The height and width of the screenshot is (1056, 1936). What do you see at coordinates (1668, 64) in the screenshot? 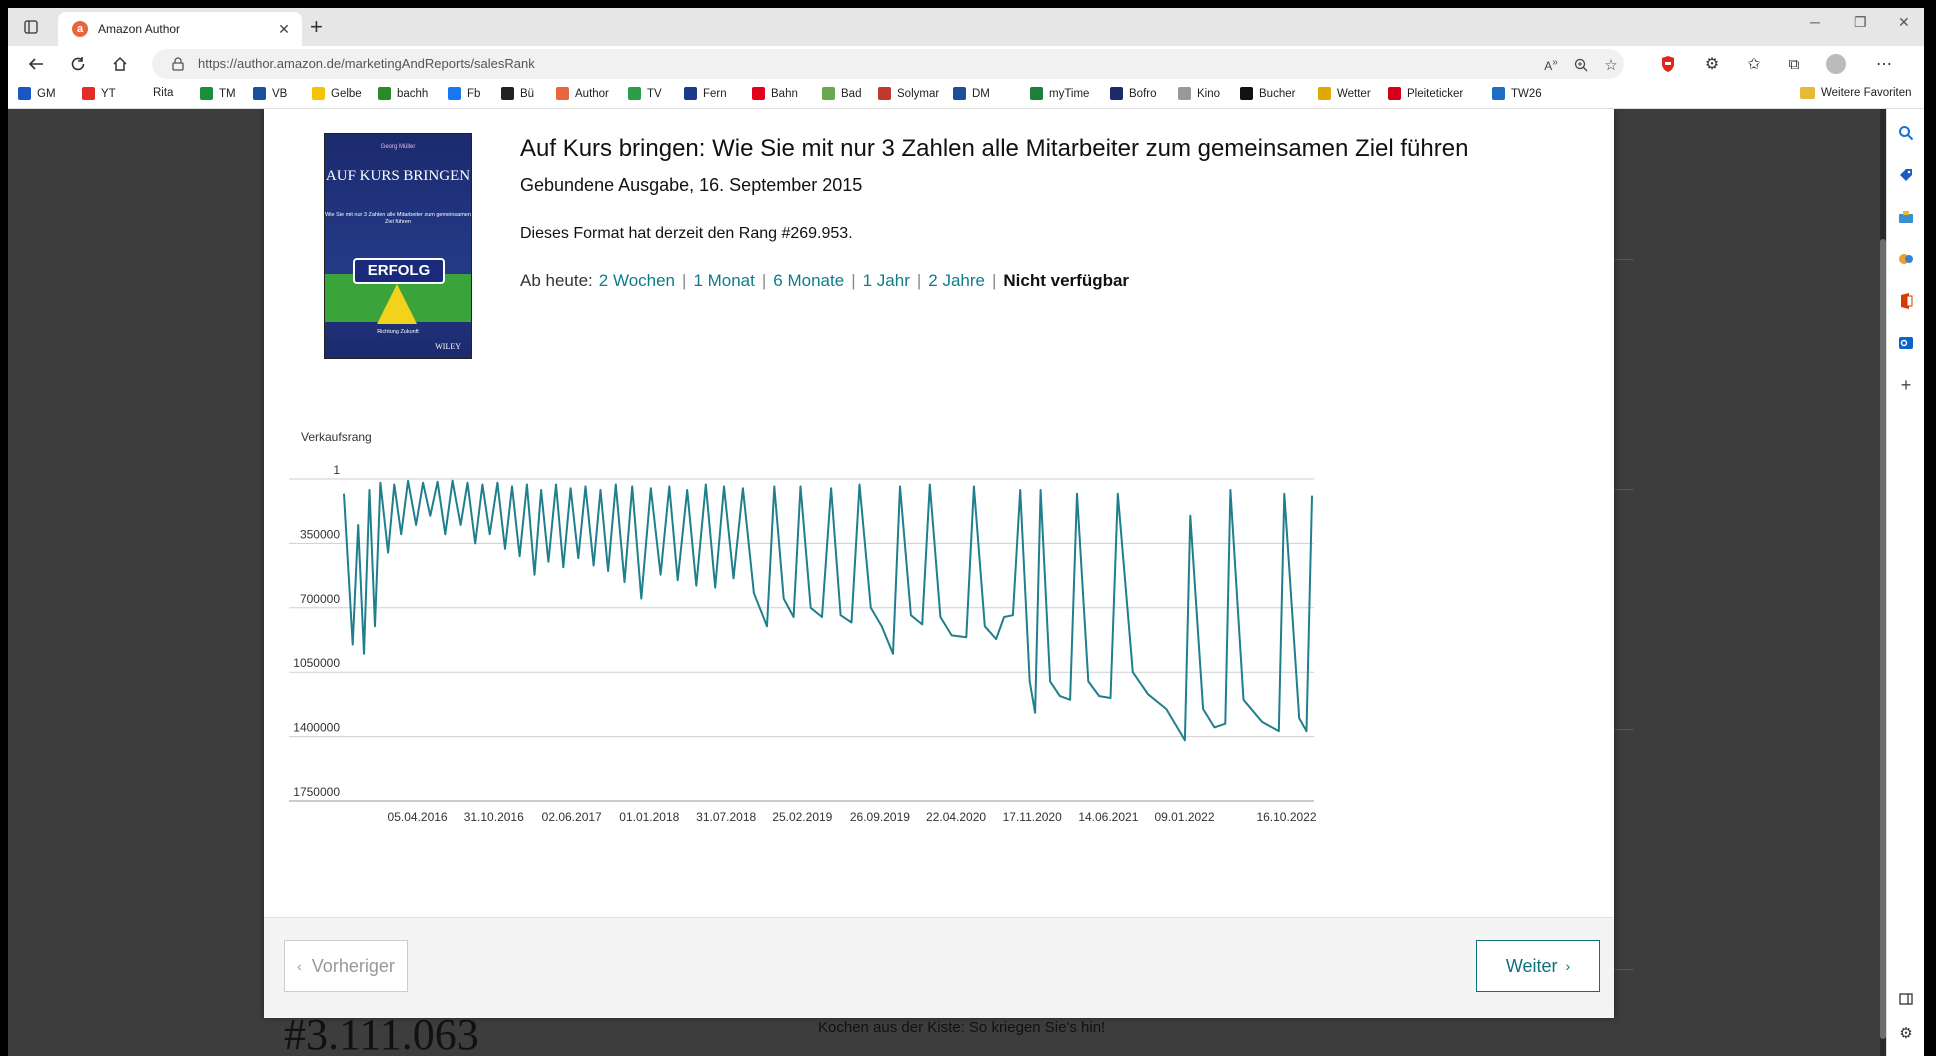
I see `brave-shield-icon` at bounding box center [1668, 64].